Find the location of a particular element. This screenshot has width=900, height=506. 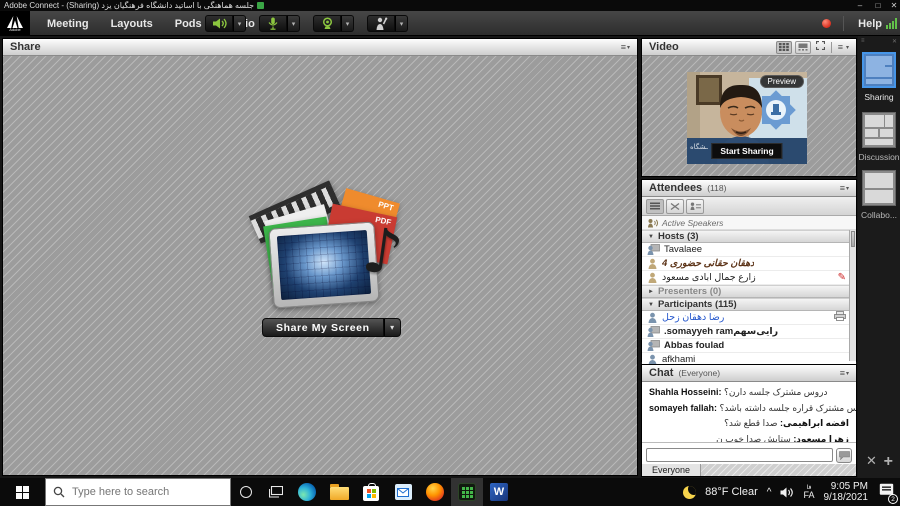

attendees-pod-title: Attendees is located at coordinates (676, 188).